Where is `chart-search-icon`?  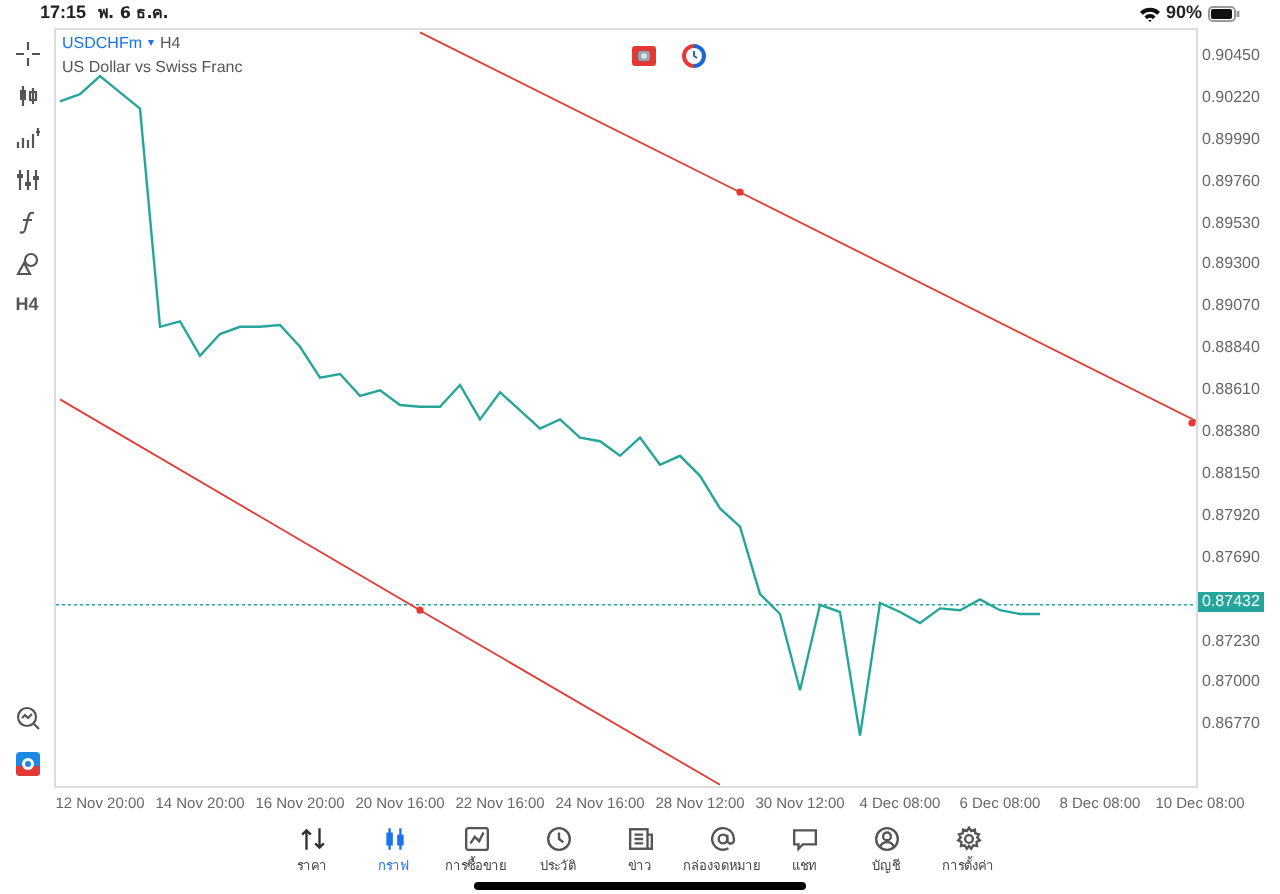 chart-search-icon is located at coordinates (27, 718).